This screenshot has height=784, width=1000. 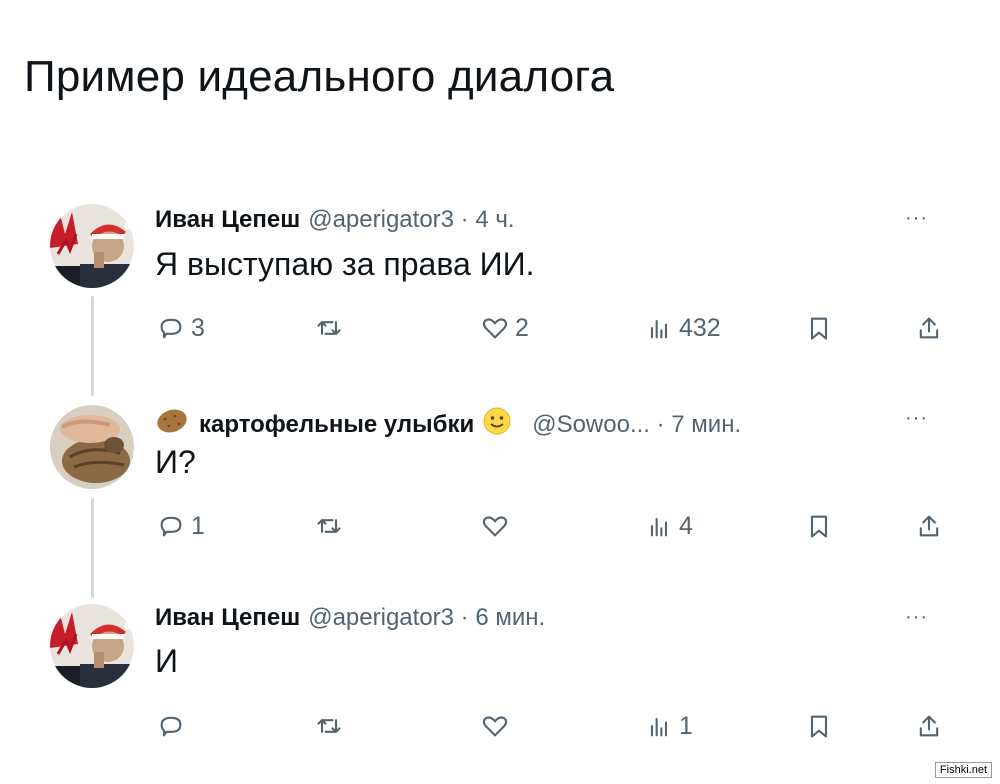 I want to click on like-count: 2, so click(x=522, y=327).